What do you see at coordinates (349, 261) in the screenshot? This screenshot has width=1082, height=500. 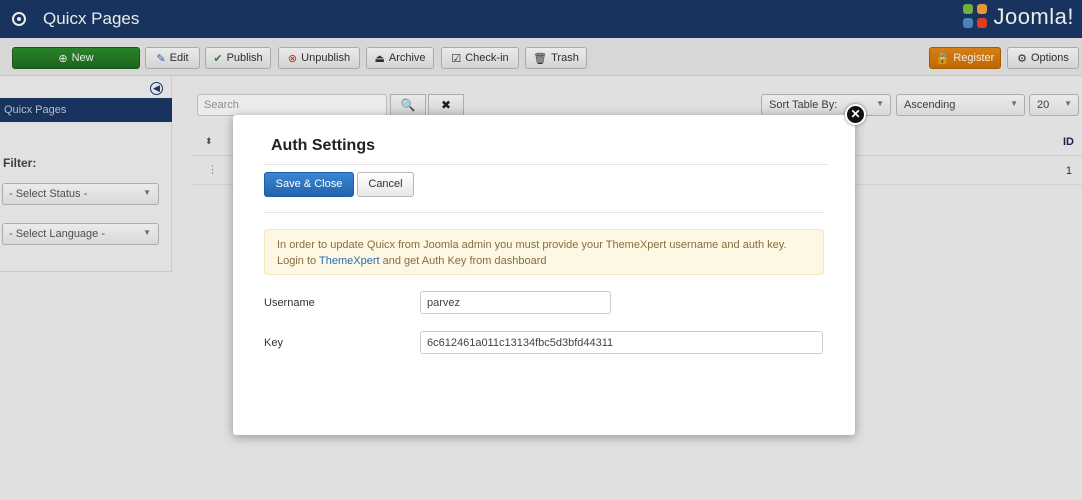 I see `themexpert-link: ThemeXpert` at bounding box center [349, 261].